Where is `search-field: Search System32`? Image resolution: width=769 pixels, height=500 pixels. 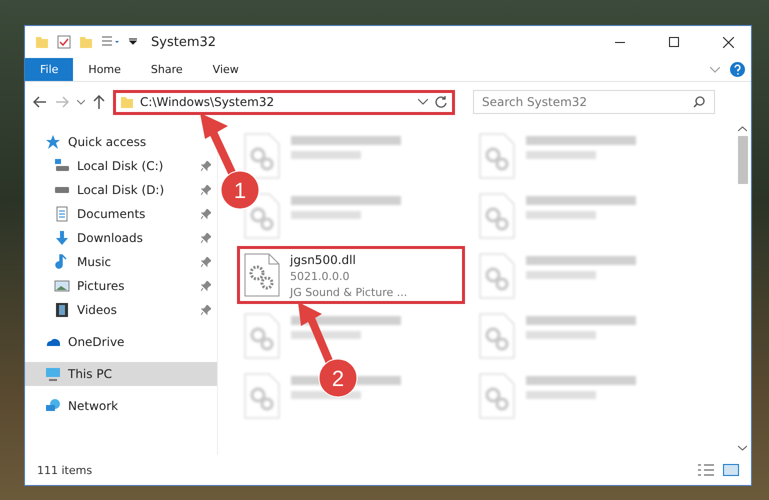 search-field: Search System32 is located at coordinates (594, 102).